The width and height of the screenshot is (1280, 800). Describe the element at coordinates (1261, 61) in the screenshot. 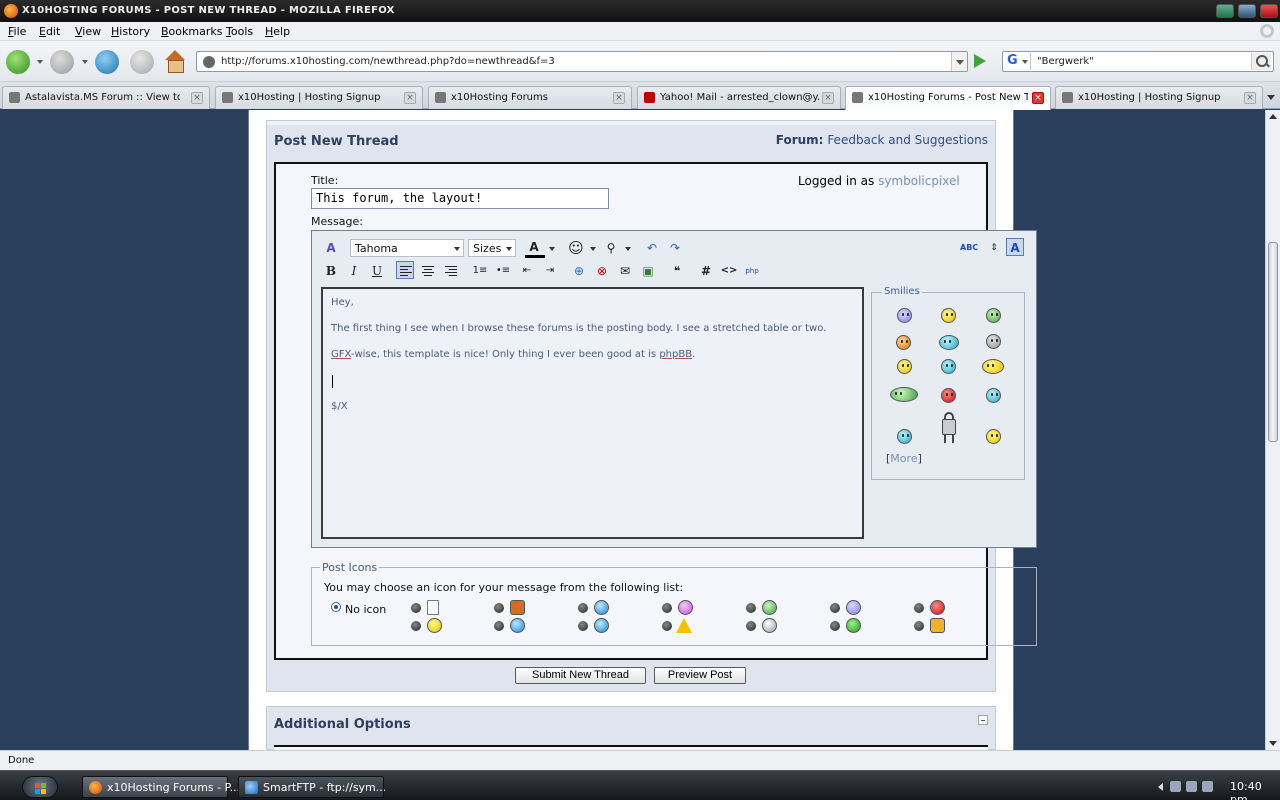

I see `search-icon` at that location.